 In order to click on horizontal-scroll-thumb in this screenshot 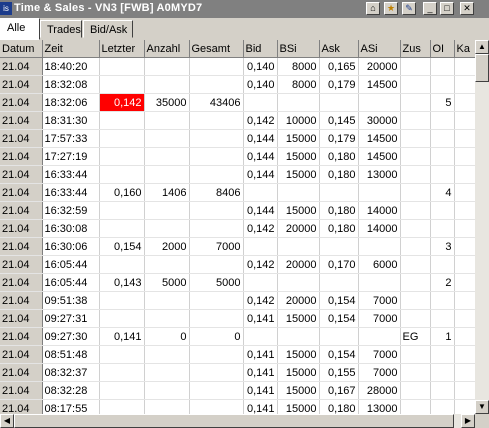, I will do `click(234, 421)`.